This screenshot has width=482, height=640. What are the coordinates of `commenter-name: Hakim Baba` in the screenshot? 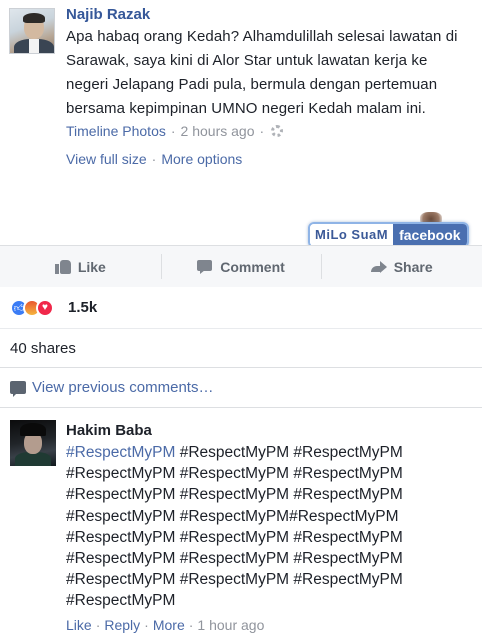 It's located at (109, 430).